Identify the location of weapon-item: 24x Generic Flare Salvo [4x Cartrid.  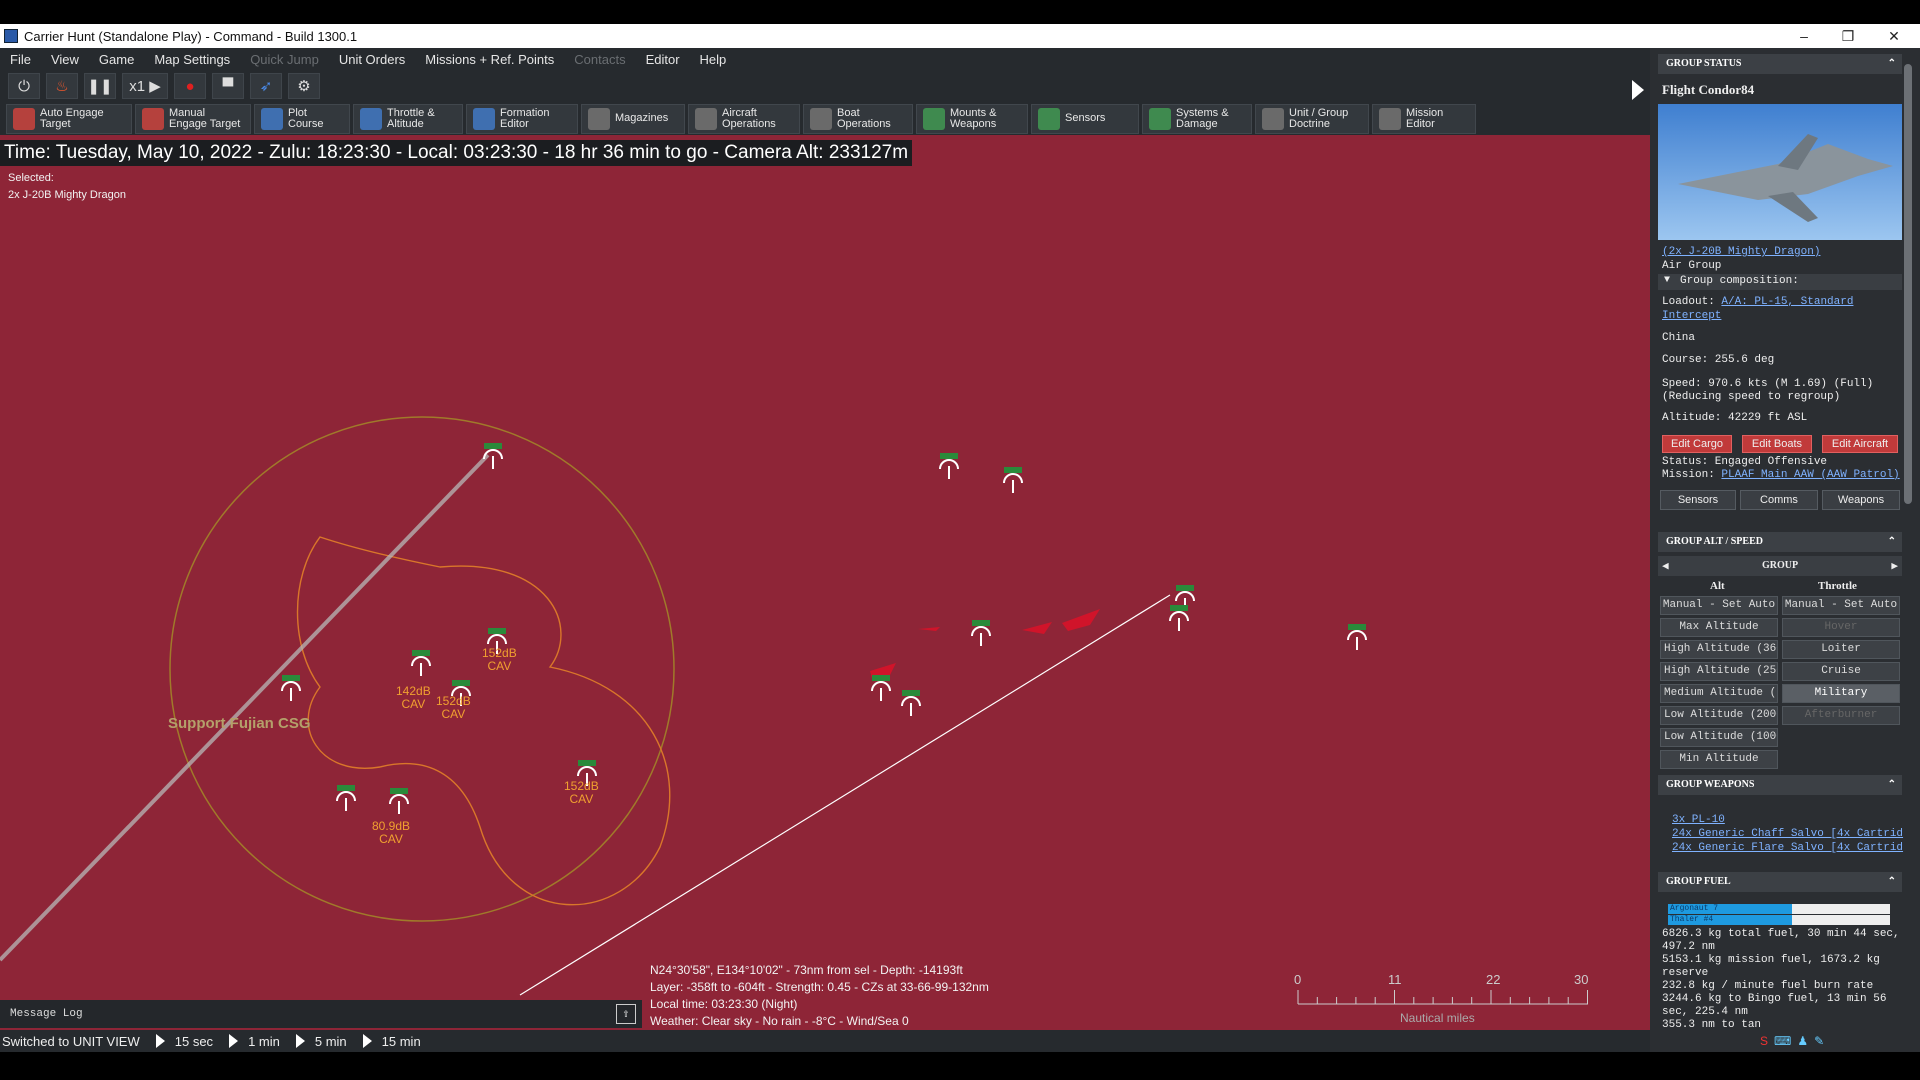
(1787, 848).